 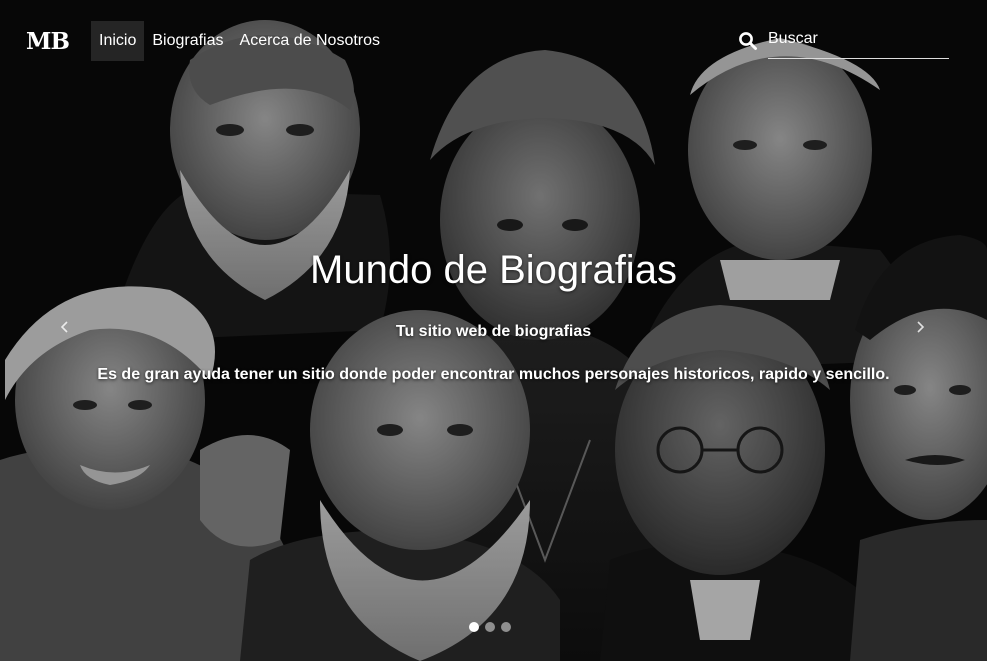 I want to click on hero-title: Mundo de Biografias, so click(x=493, y=270).